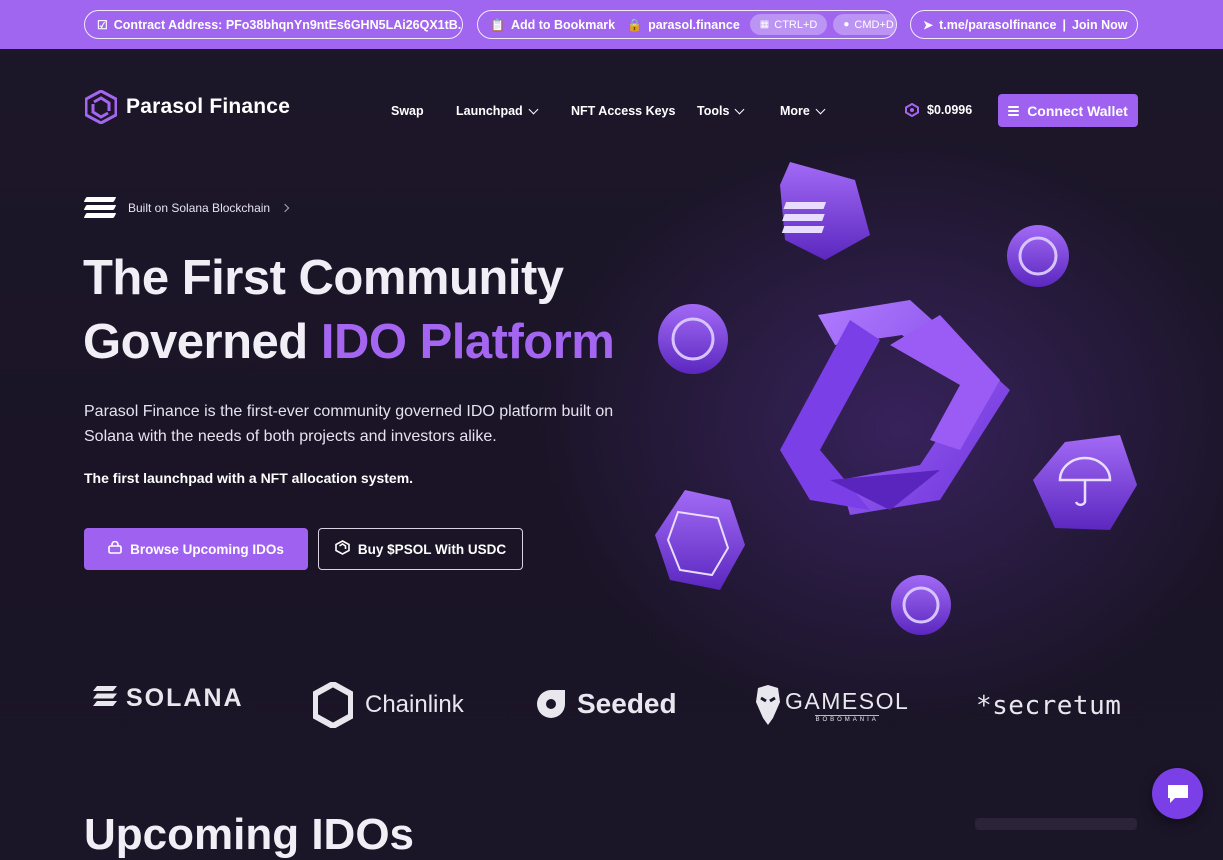 This screenshot has height=860, width=1223. Describe the element at coordinates (432, 549) in the screenshot. I see `buy-psol-label: Buy $PSOL With USDC` at that location.